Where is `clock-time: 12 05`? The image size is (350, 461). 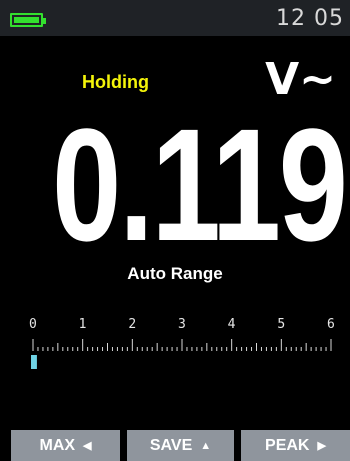
clock-time: 12 05 is located at coordinates (310, 18).